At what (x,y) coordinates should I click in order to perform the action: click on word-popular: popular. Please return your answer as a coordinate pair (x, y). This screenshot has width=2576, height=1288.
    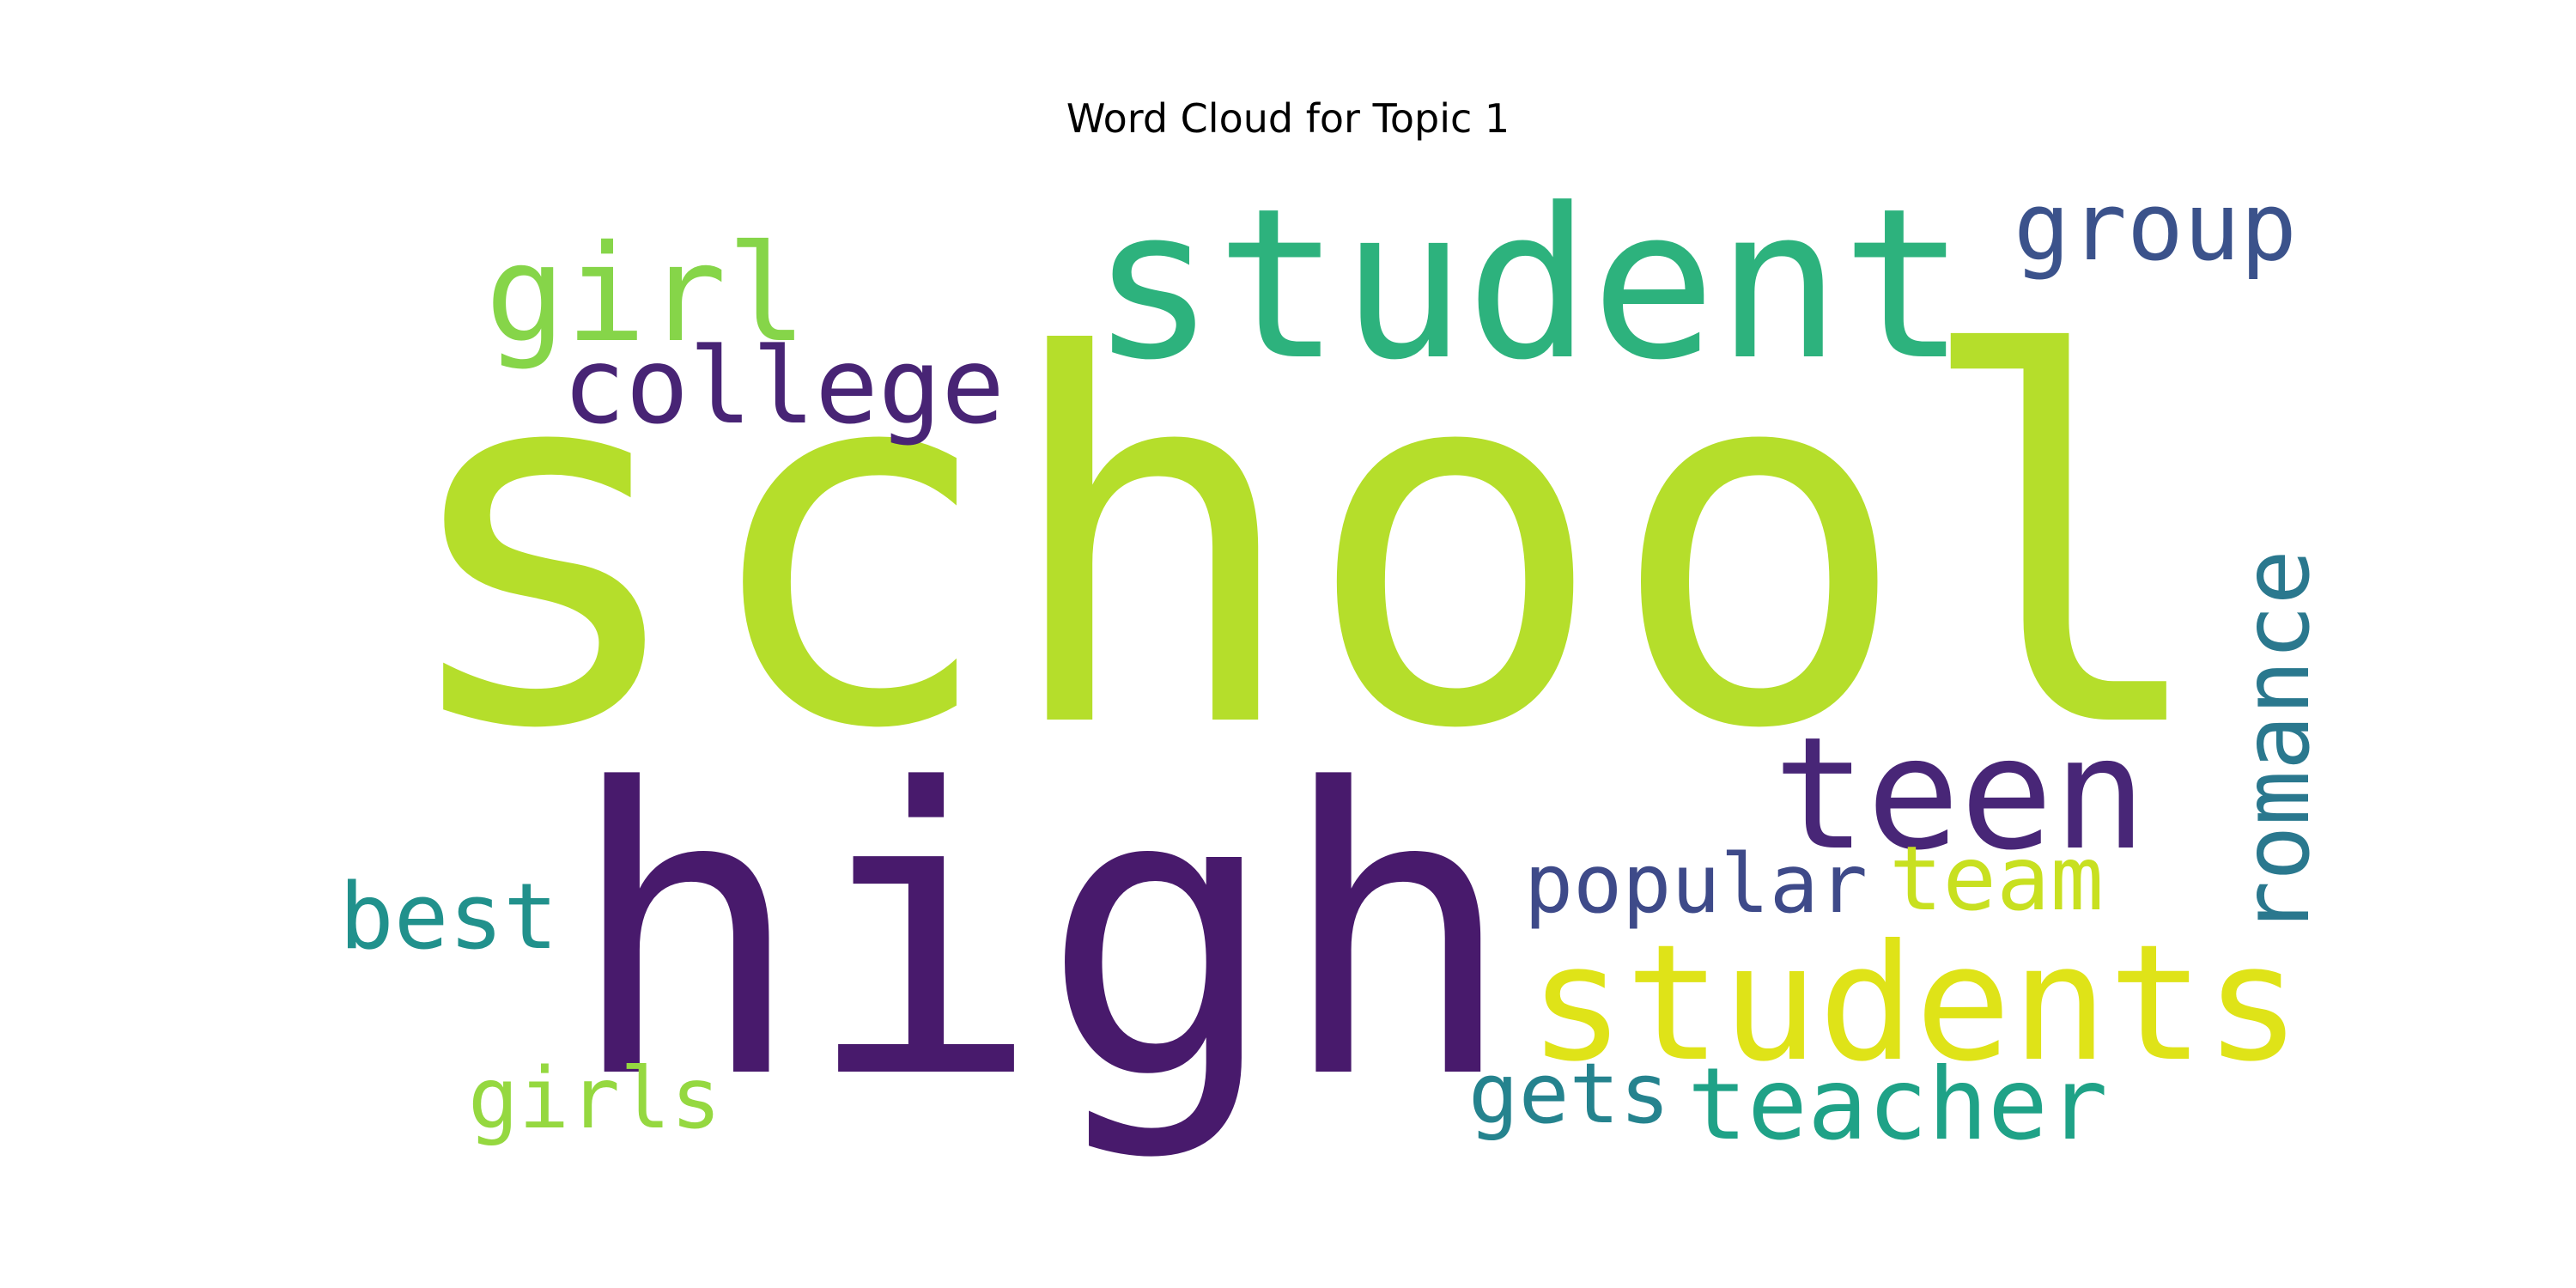
    Looking at the image, I should click on (1696, 884).